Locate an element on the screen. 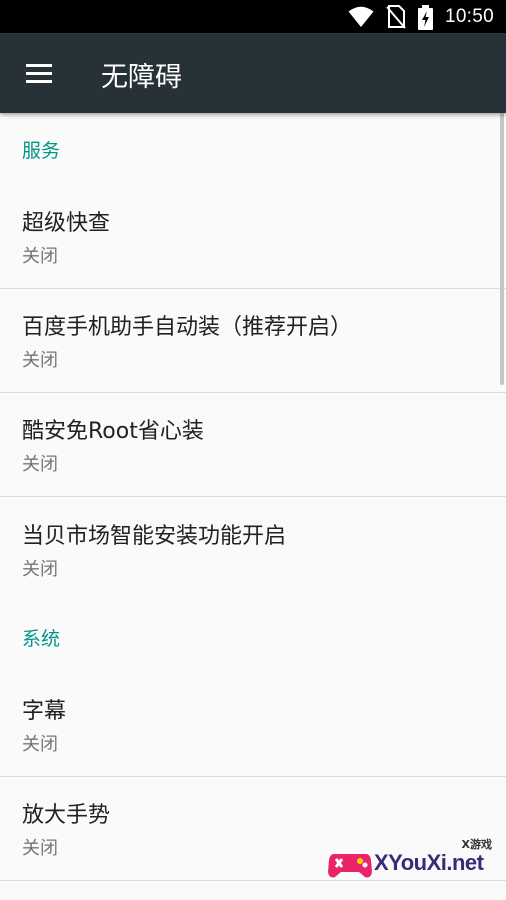  battery-charging-icon is located at coordinates (425, 17).